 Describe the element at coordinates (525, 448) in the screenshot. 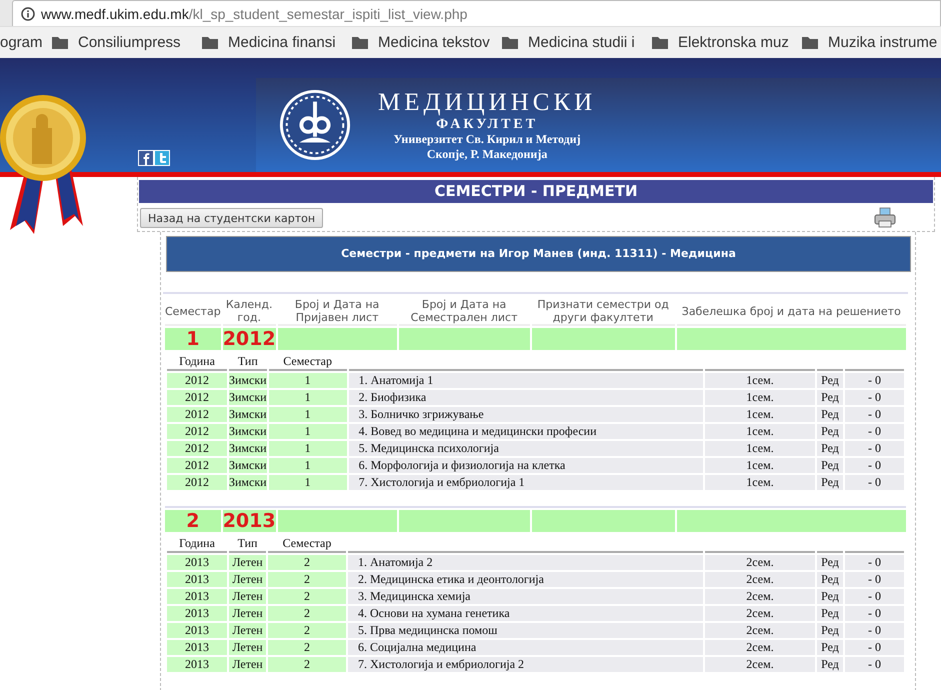

I see `table-cell: 5. Медицинска психологија` at that location.